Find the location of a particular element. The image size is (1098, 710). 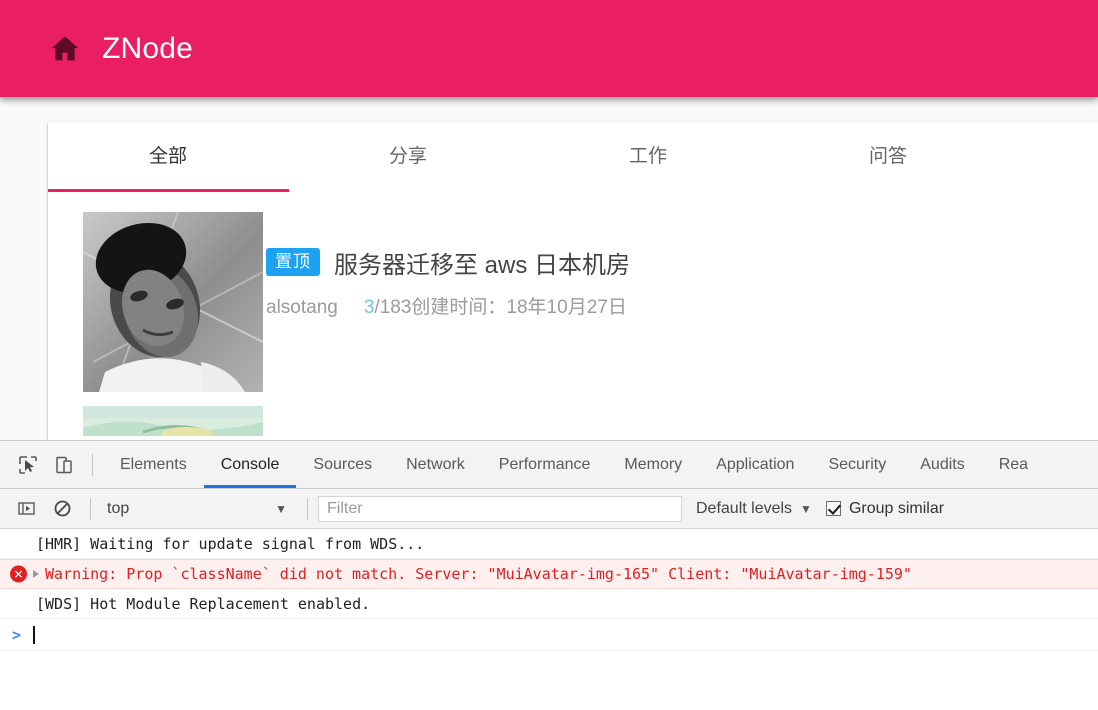

console-toolbar-divider is located at coordinates (90, 508).